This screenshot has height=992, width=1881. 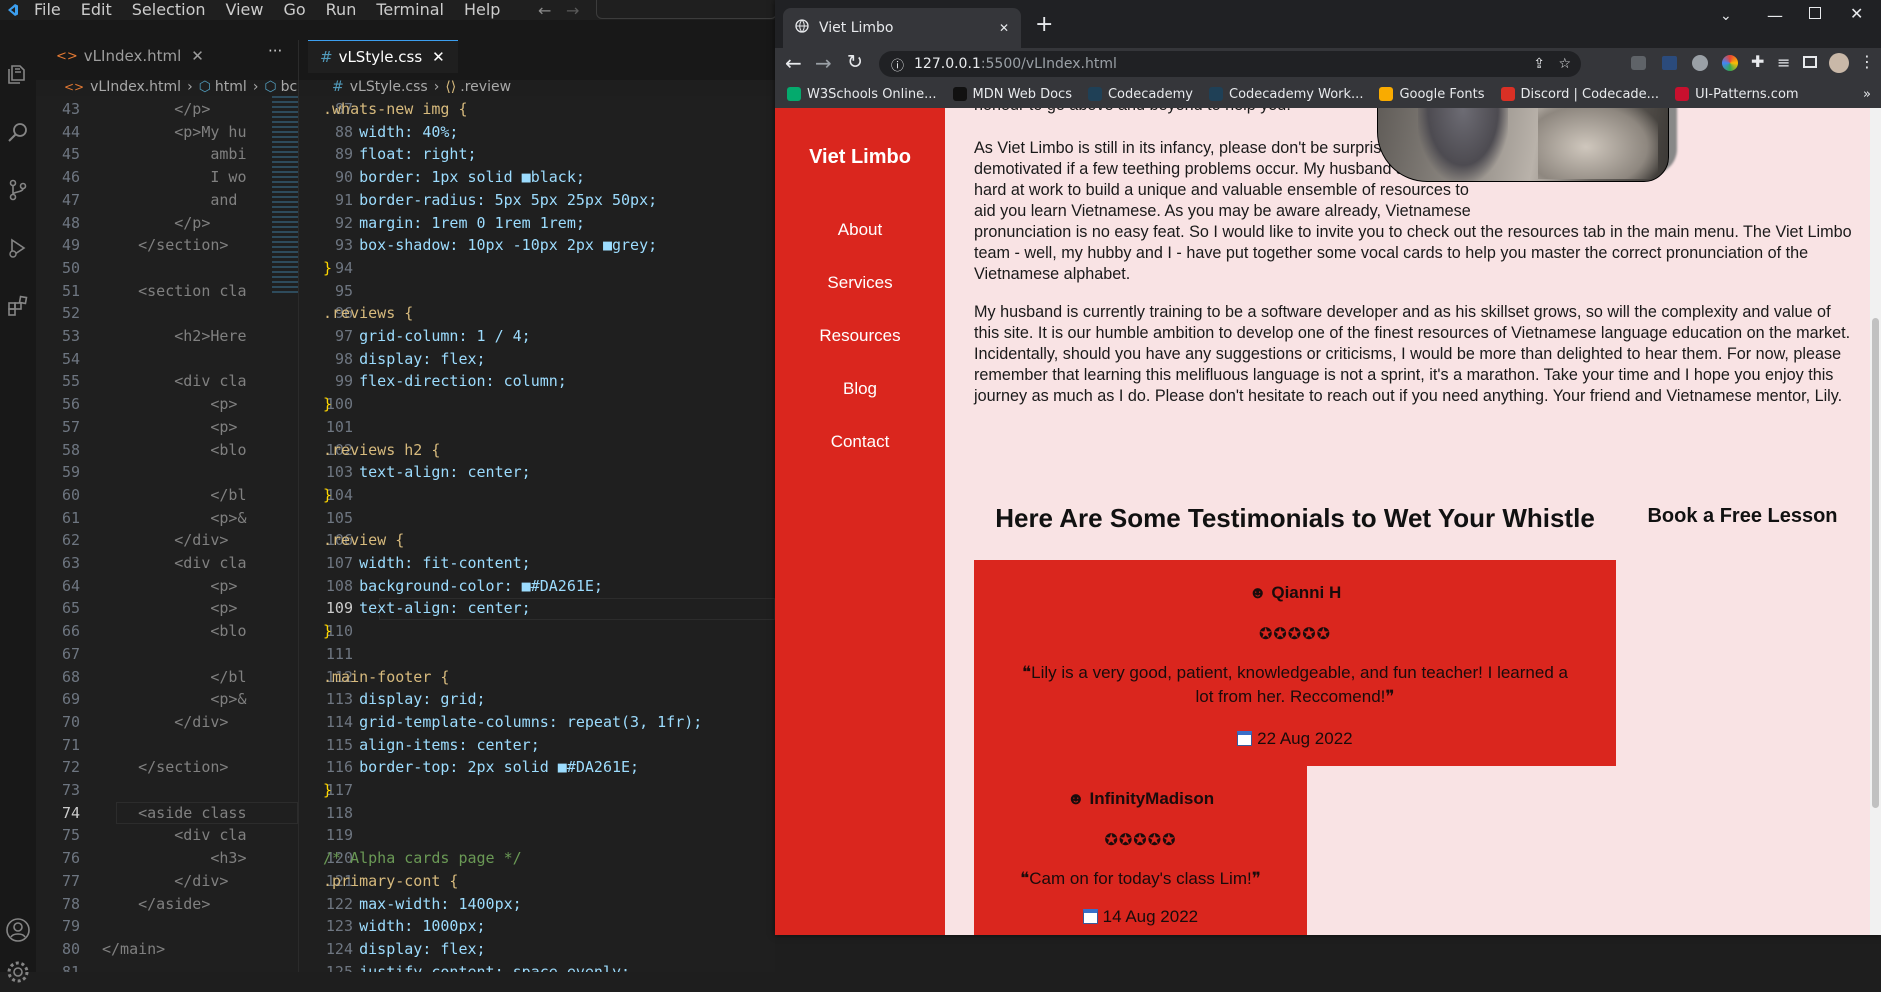 What do you see at coordinates (1432, 94) in the screenshot?
I see `bookmark-item: Google Fonts` at bounding box center [1432, 94].